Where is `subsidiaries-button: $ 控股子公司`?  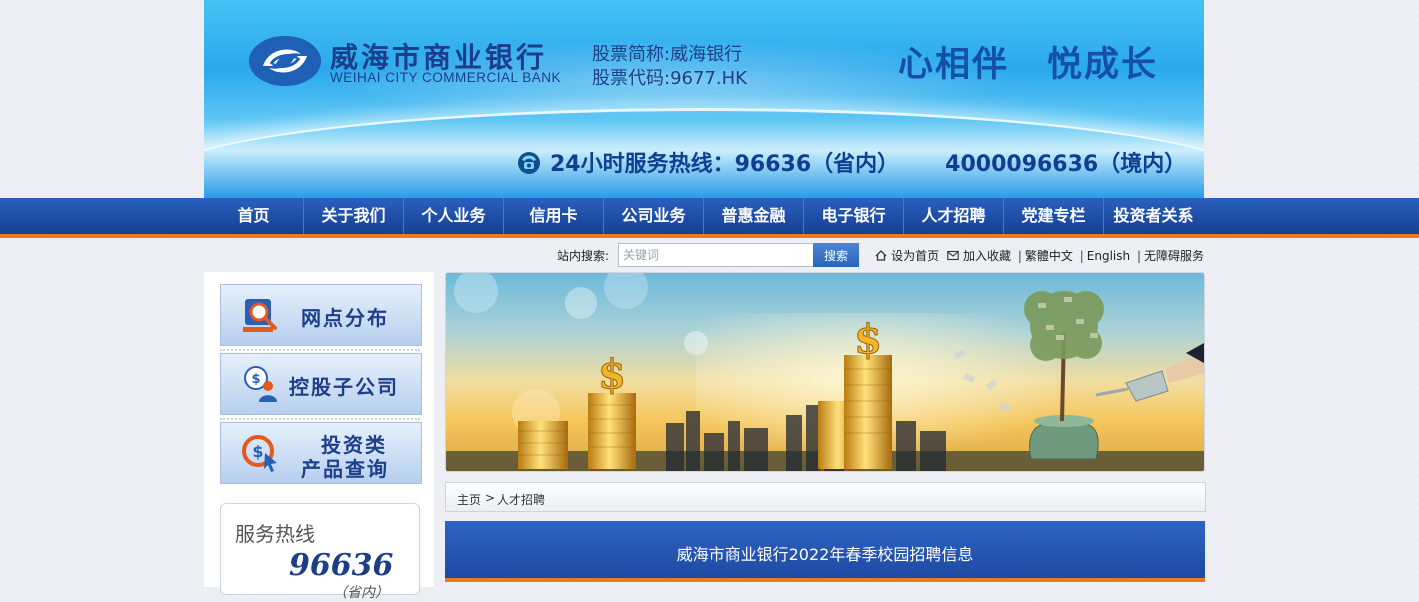
subsidiaries-button: $ 控股子公司 is located at coordinates (321, 384).